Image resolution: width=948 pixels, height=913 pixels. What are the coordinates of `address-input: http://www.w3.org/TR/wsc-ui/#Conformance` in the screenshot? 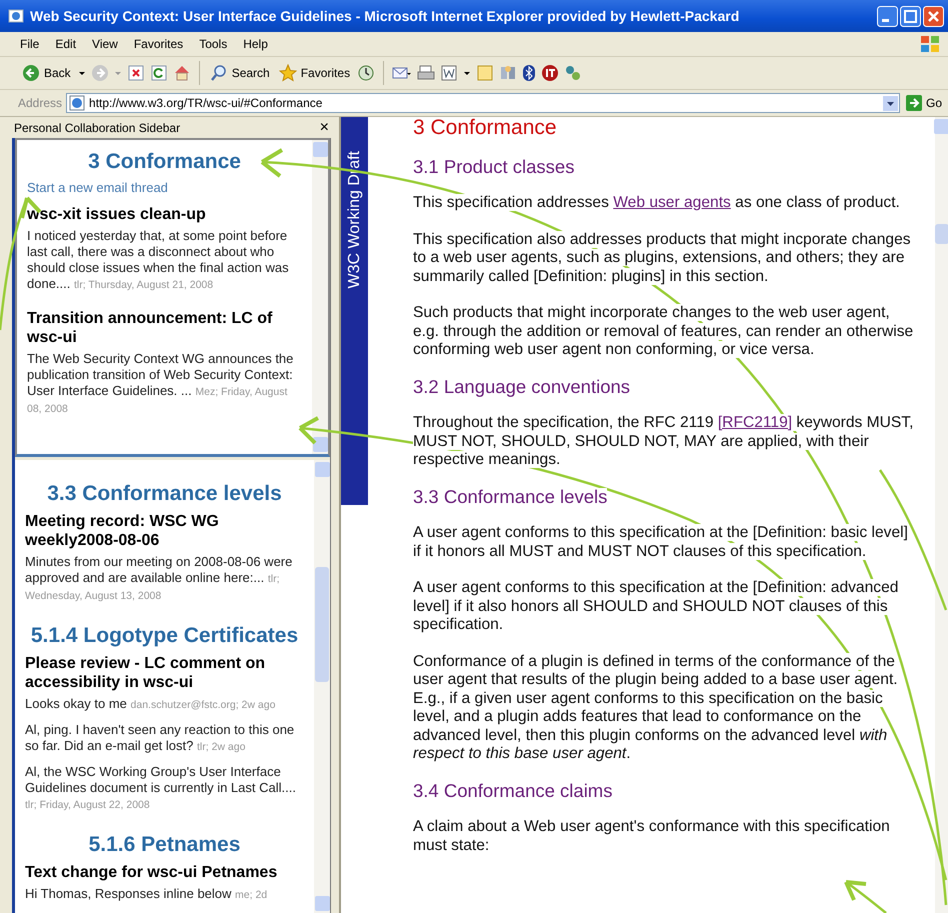 It's located at (484, 103).